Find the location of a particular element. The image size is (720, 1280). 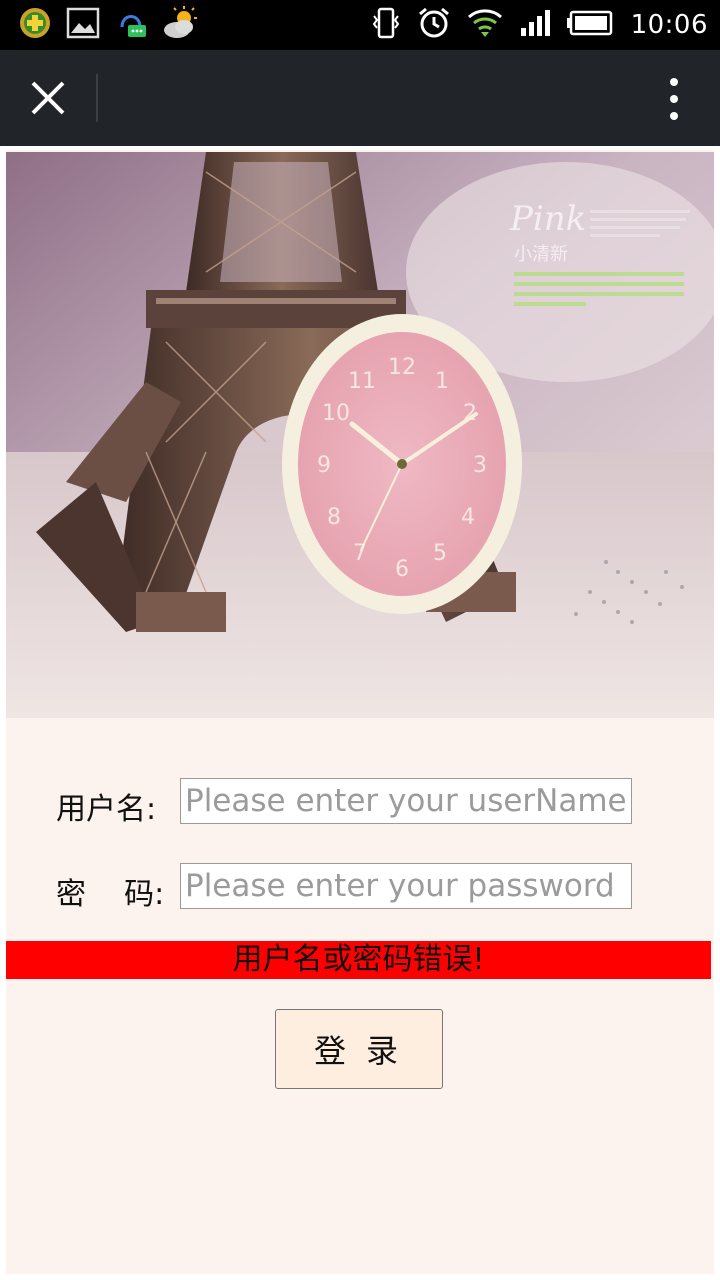

svg-text: 3 is located at coordinates (480, 465).